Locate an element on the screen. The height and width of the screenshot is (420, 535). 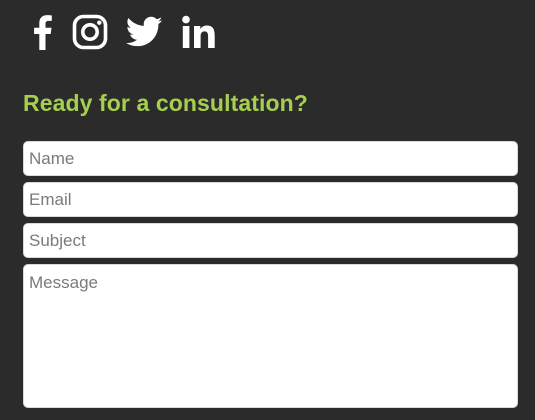
linkedin-icon is located at coordinates (198, 31).